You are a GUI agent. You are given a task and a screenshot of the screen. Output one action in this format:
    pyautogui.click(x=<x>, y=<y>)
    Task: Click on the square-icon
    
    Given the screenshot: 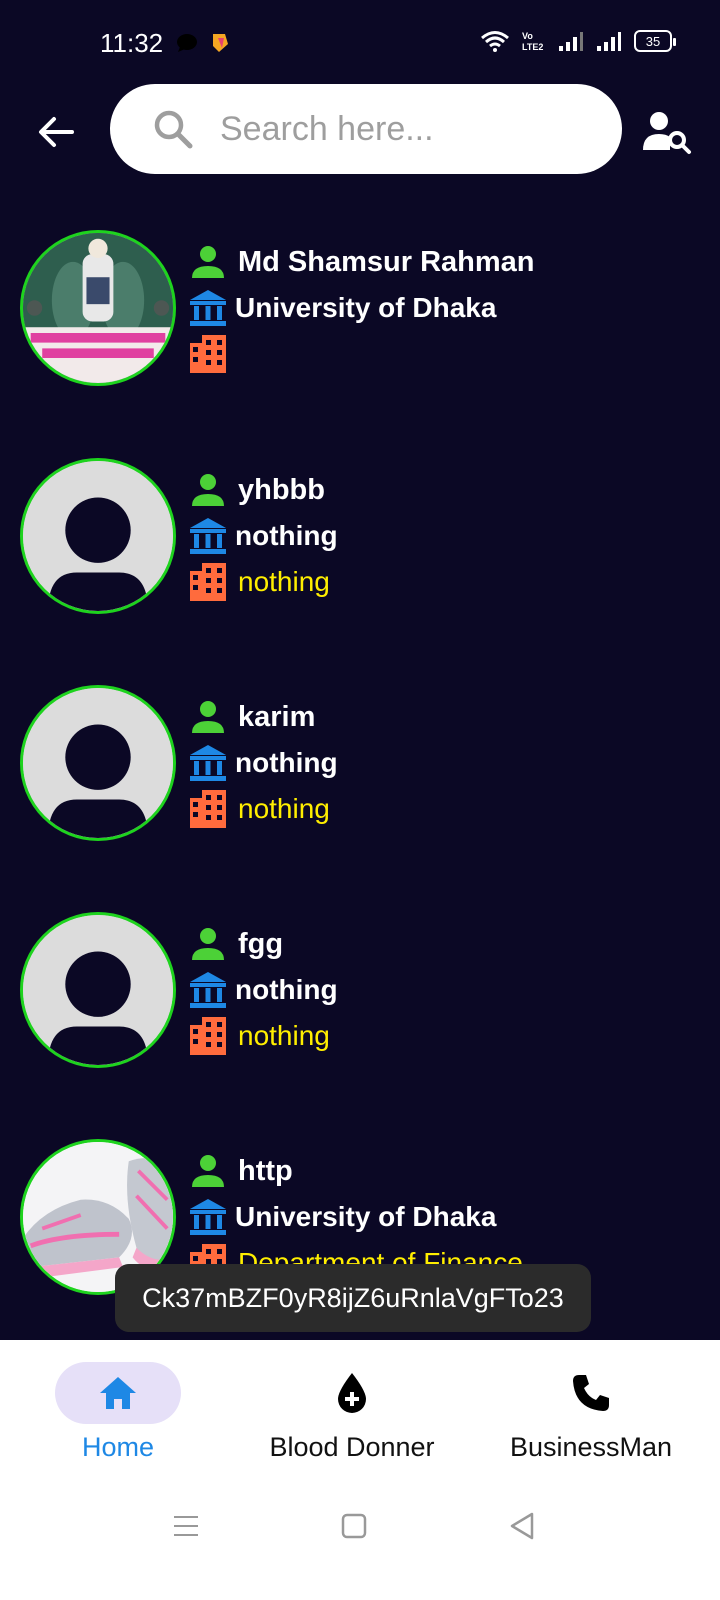 What is the action you would take?
    pyautogui.click(x=354, y=1526)
    